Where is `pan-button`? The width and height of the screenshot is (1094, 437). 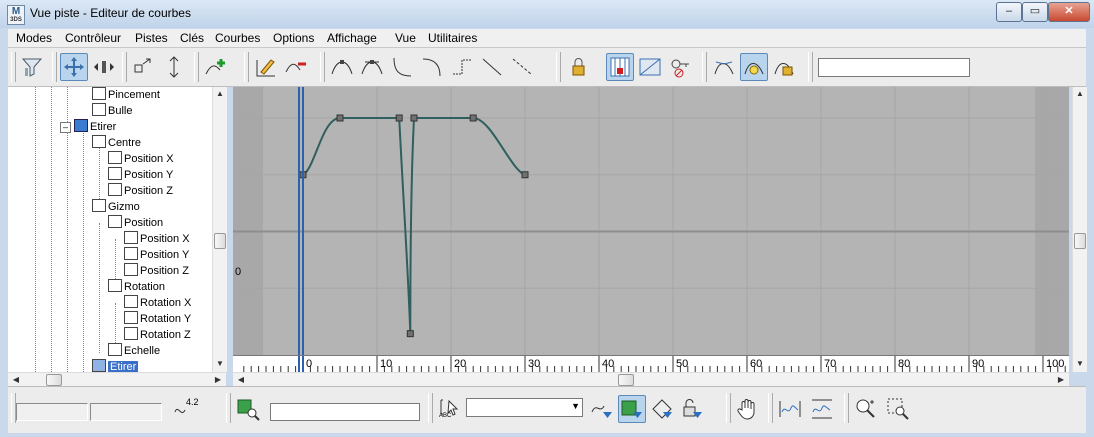 pan-button is located at coordinates (748, 409).